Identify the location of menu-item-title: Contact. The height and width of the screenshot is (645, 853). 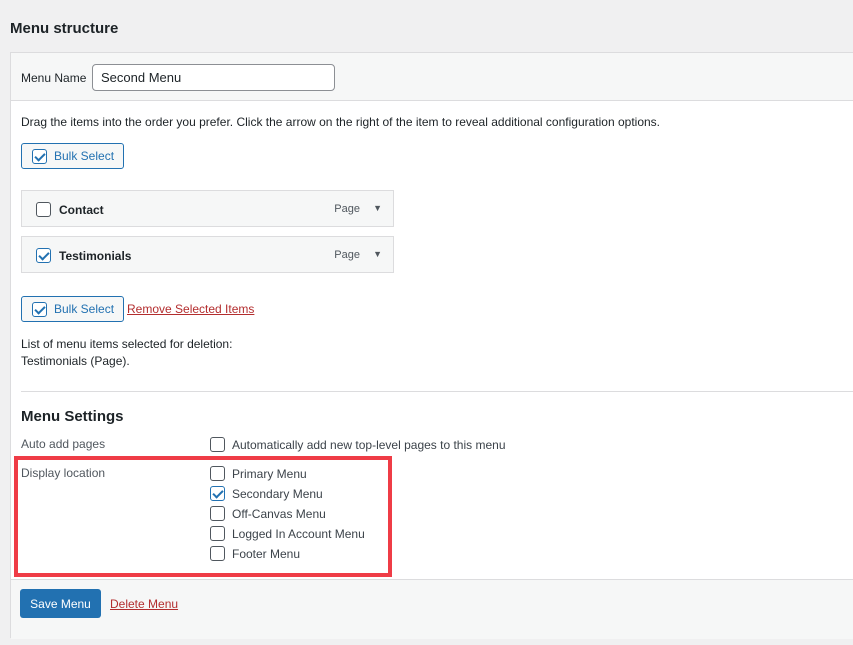
(81, 210).